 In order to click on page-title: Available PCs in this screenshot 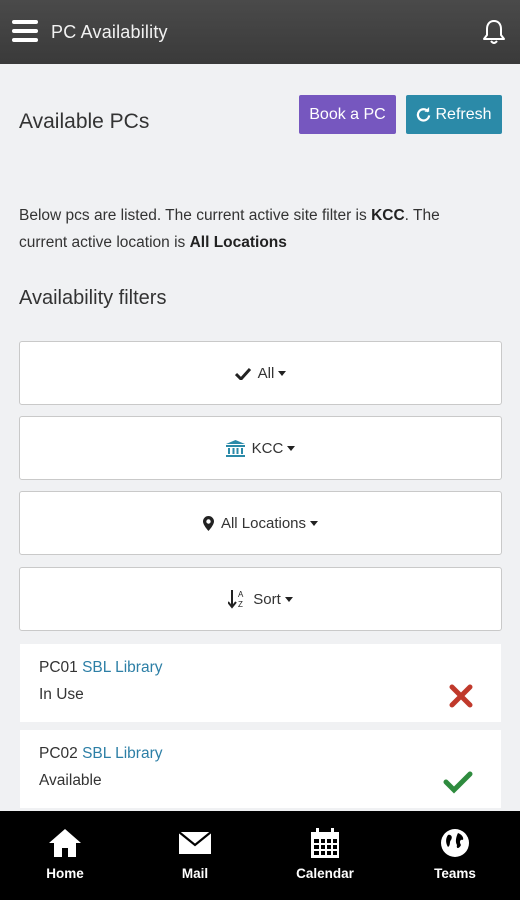, I will do `click(84, 121)`.